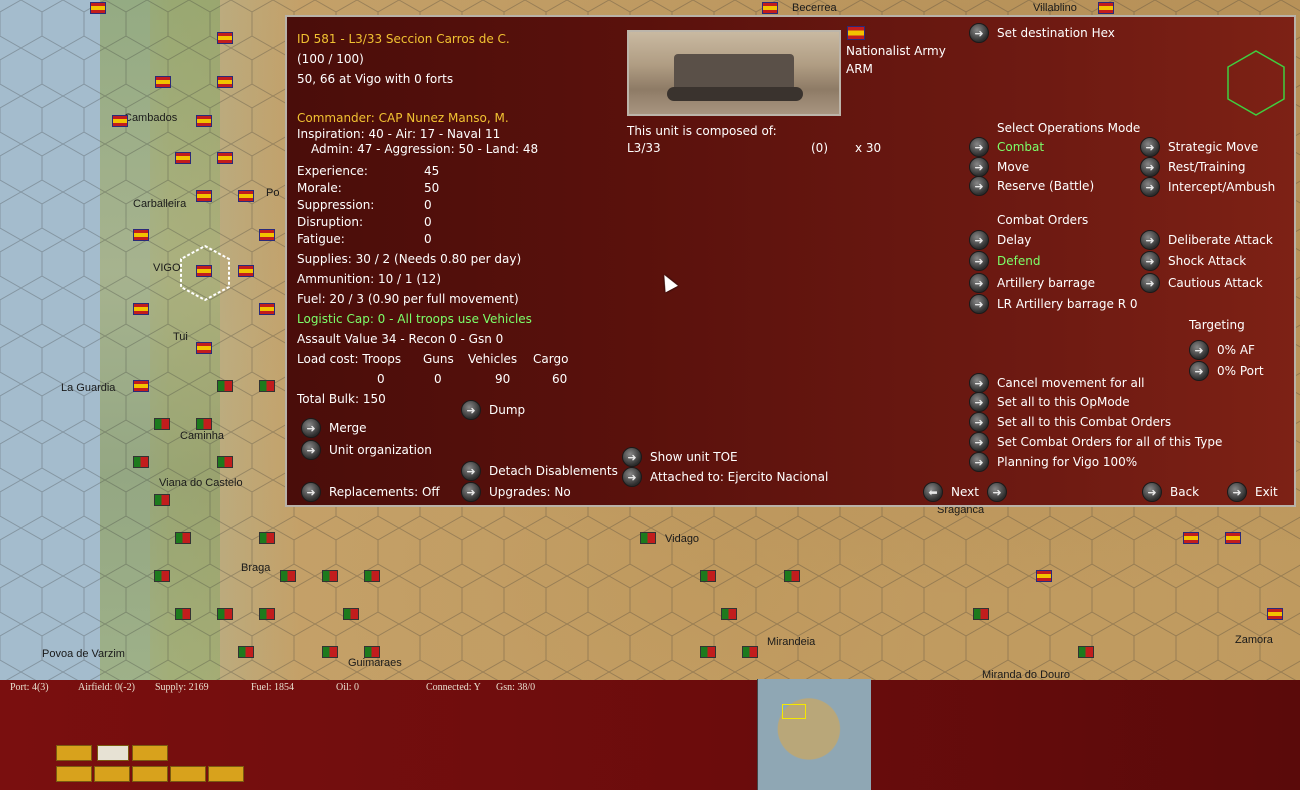 The width and height of the screenshot is (1300, 790). I want to click on opmode-strategic-move-button: ➜ Strategic Move, so click(1199, 147).